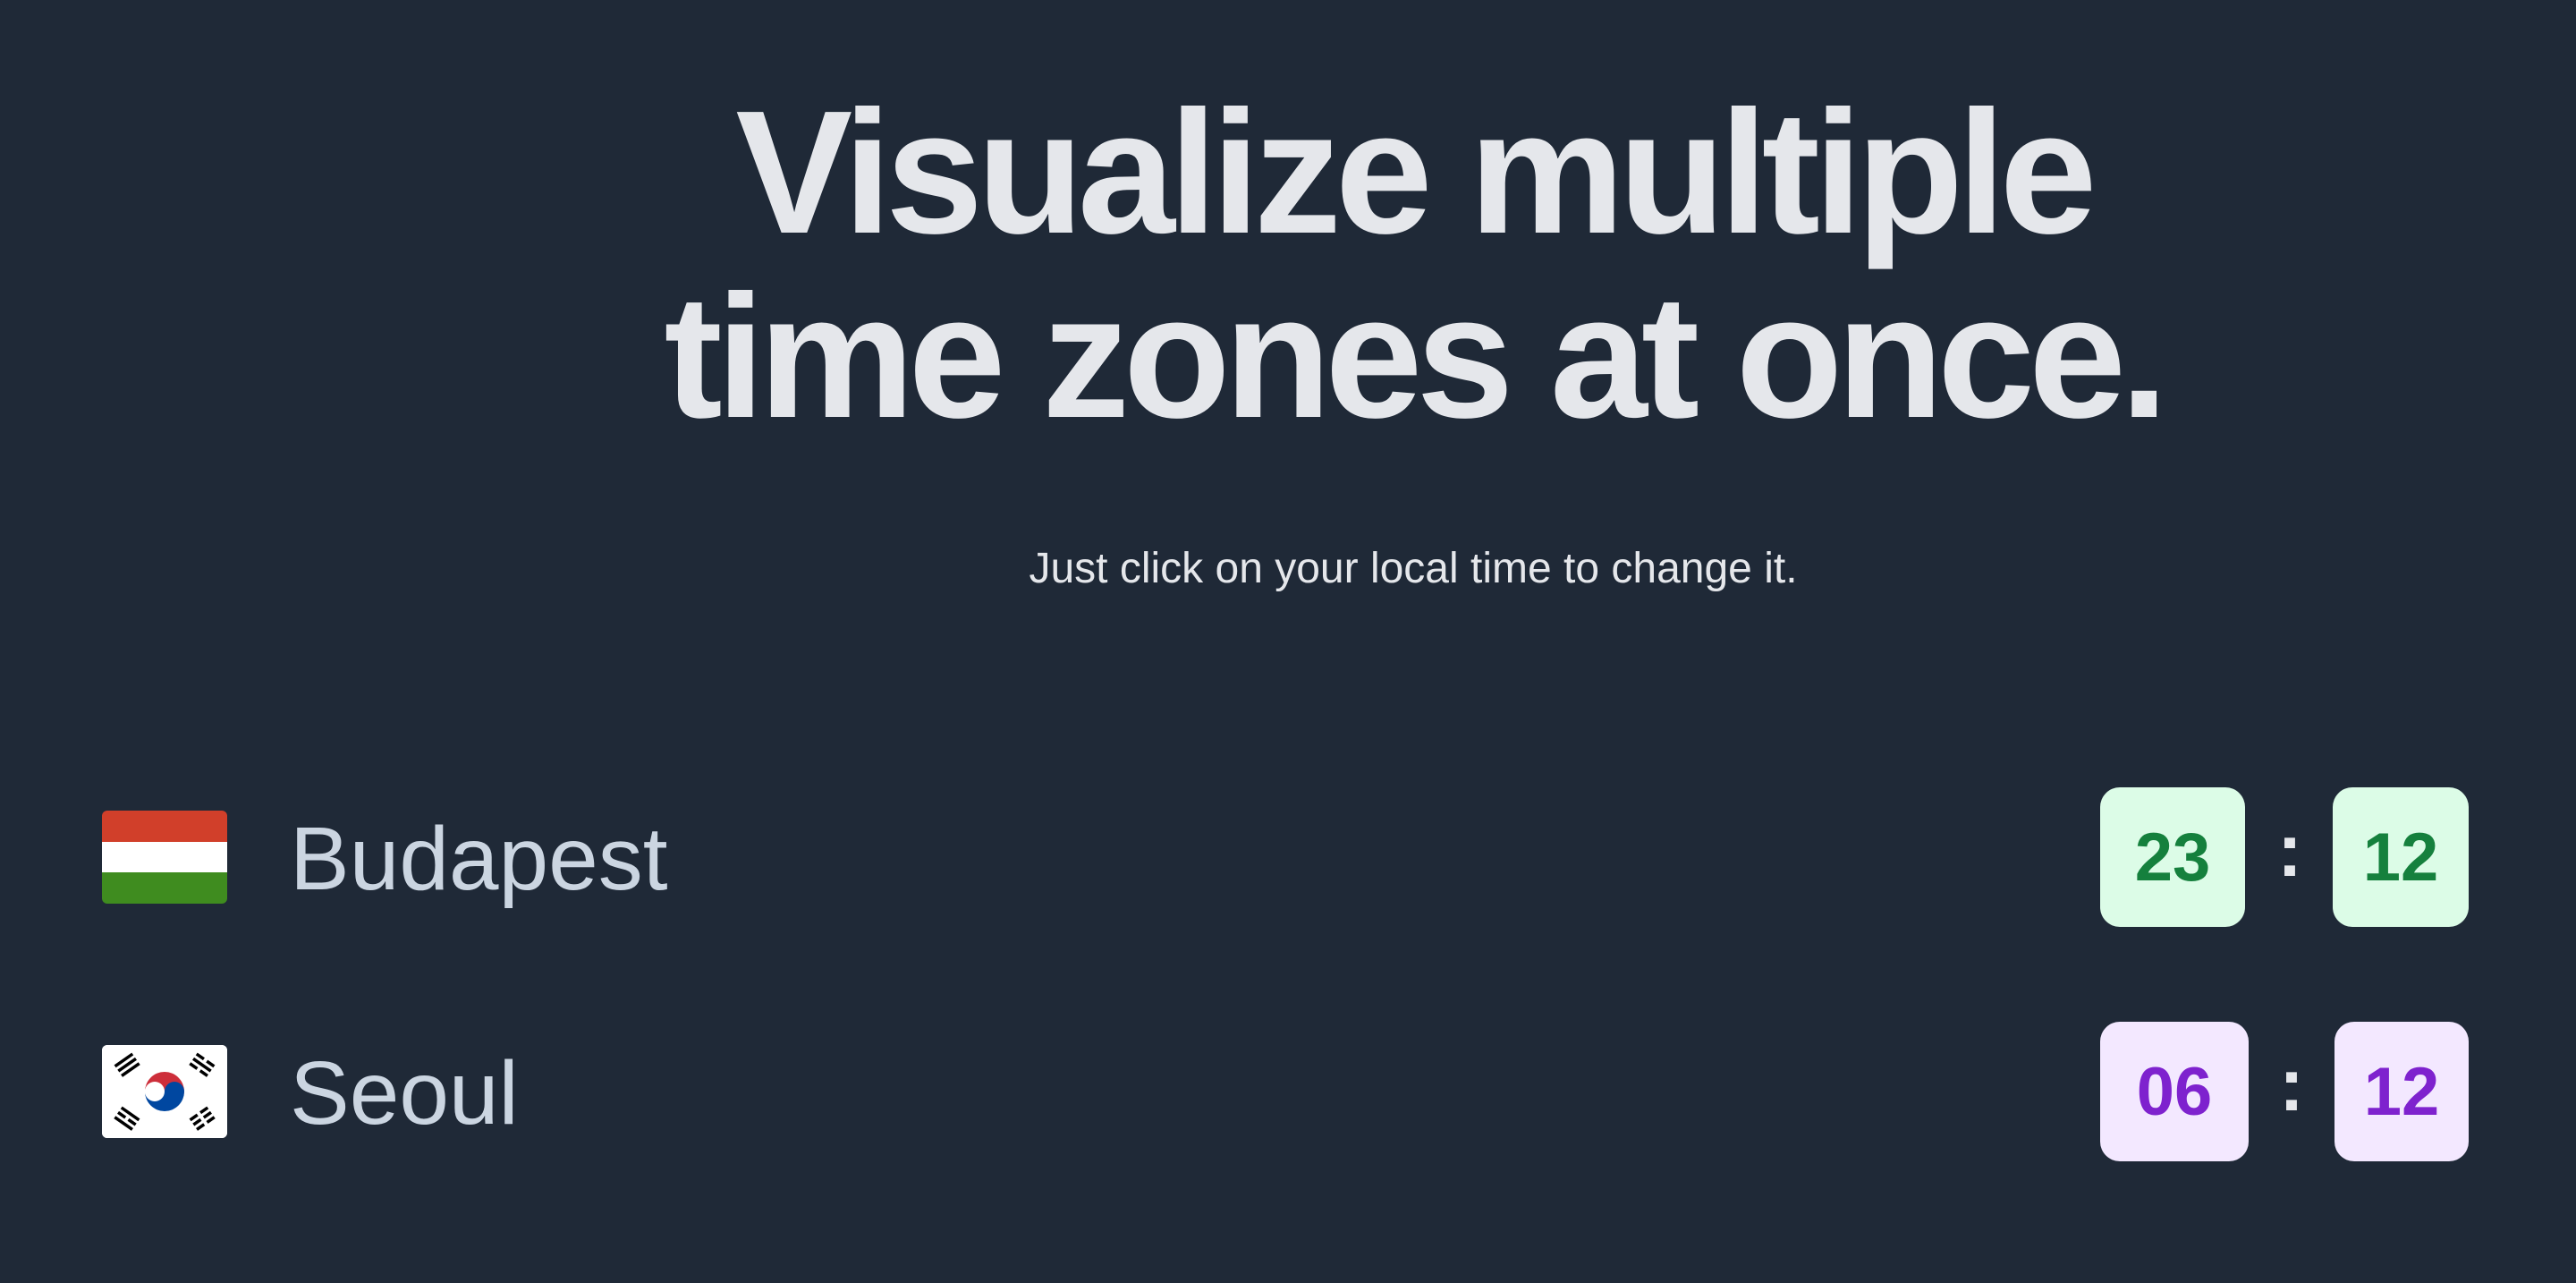  What do you see at coordinates (2401, 1091) in the screenshot?
I see `minute-box-seoul: 12` at bounding box center [2401, 1091].